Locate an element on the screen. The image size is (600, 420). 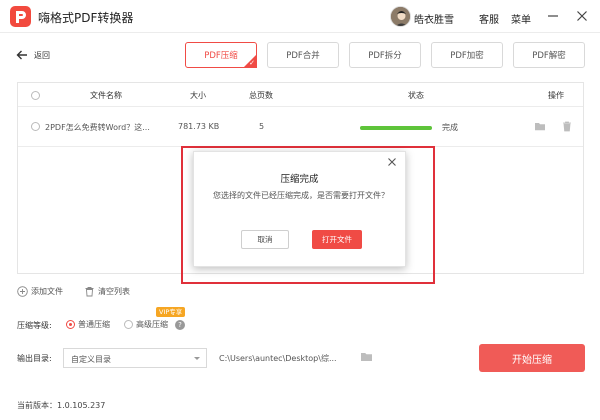
dialog-message: 您选择的文件已经压缩完成，是否需要打开文件？ is located at coordinates (301, 195).